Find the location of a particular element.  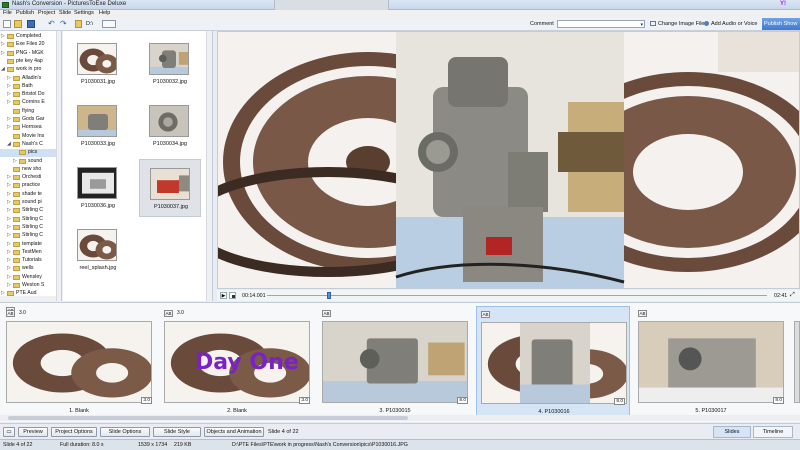

tree-item: pics is located at coordinates (30, 153).